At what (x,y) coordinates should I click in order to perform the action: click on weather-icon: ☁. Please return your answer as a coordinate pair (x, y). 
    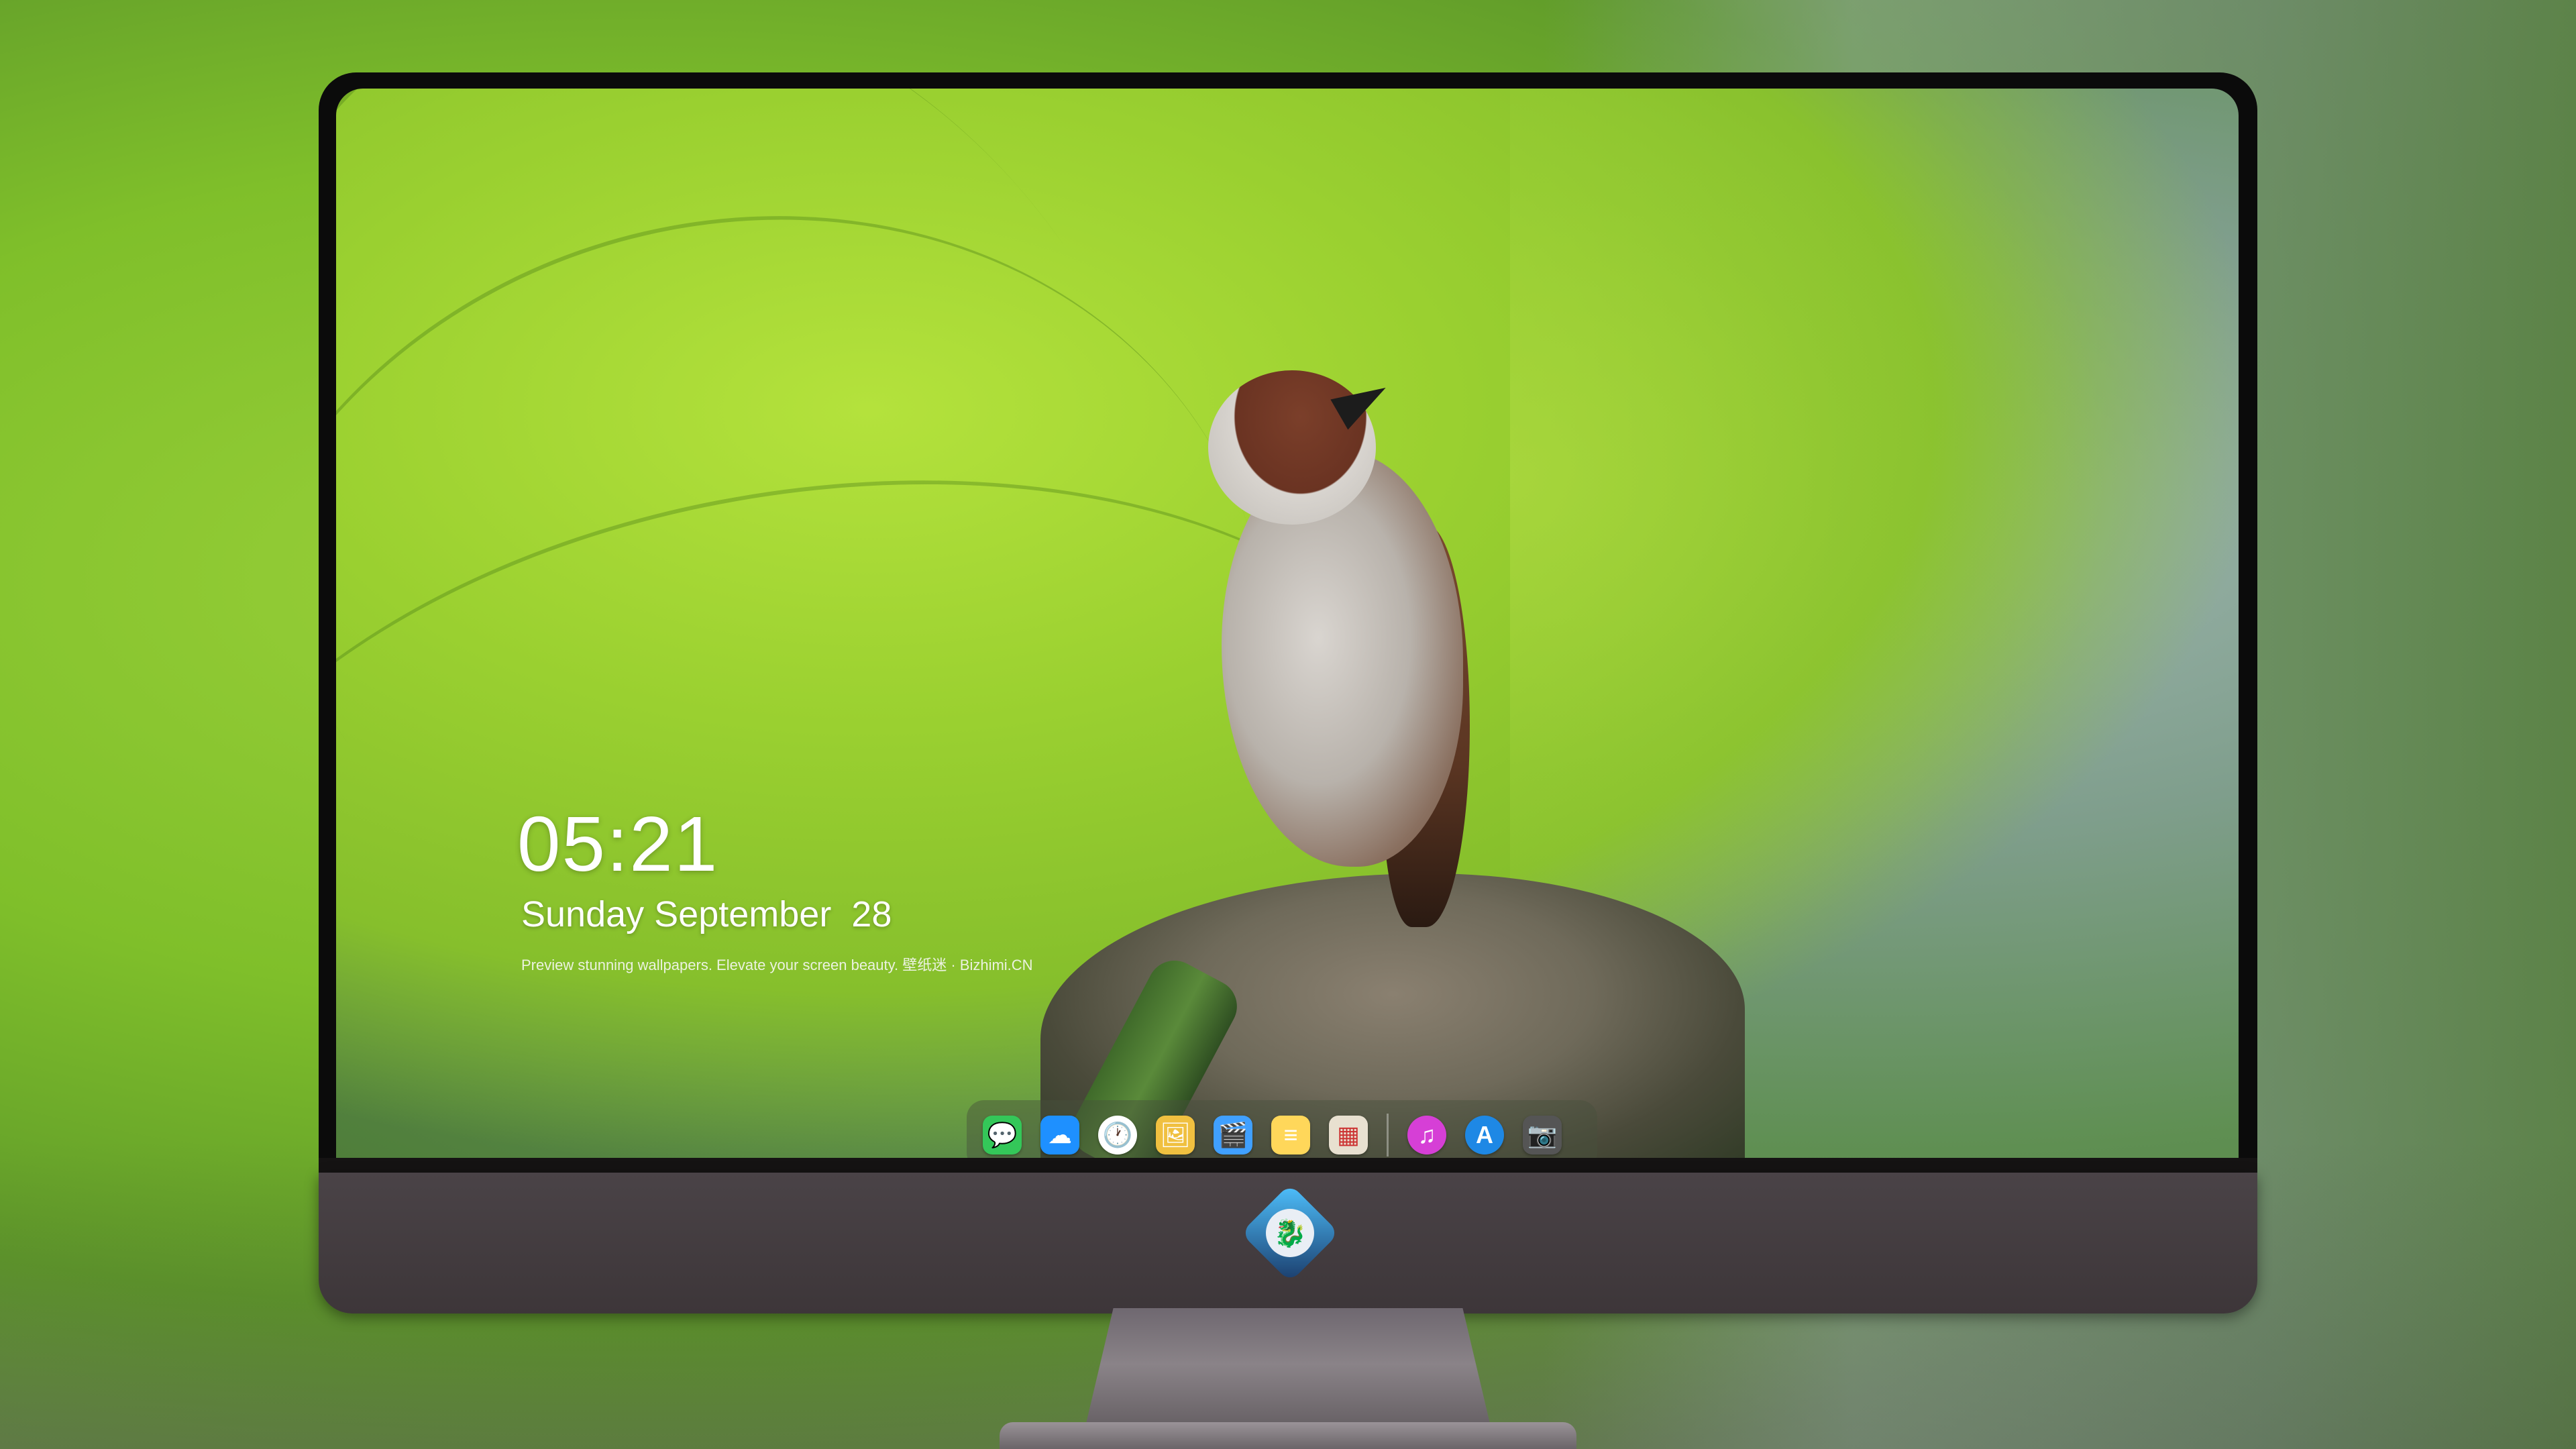
    Looking at the image, I should click on (1059, 1135).